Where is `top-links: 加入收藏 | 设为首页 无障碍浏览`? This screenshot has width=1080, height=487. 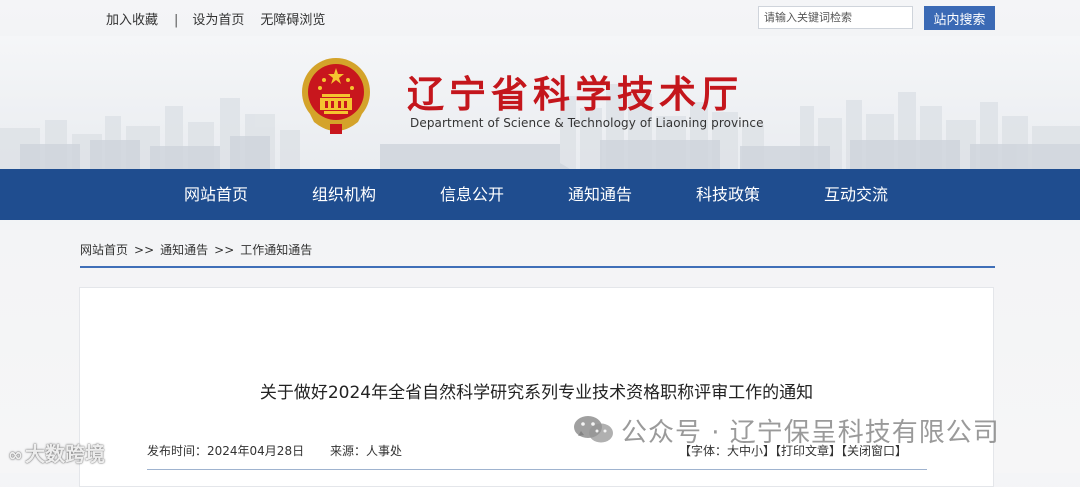 top-links: 加入收藏 | 设为首页 无障碍浏览 is located at coordinates (215, 18).